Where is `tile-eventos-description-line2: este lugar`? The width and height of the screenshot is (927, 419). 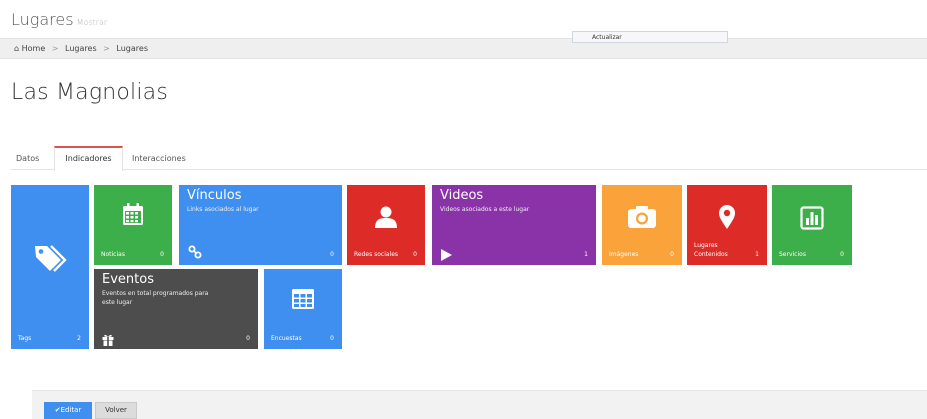
tile-eventos-description-line2: este lugar is located at coordinates (117, 302).